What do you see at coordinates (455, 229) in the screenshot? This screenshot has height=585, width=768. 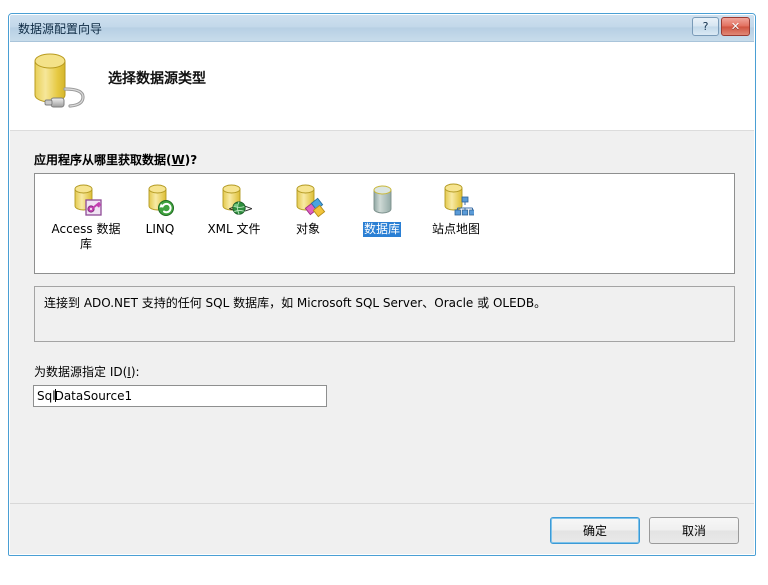 I see `source-item-label: 站点地图` at bounding box center [455, 229].